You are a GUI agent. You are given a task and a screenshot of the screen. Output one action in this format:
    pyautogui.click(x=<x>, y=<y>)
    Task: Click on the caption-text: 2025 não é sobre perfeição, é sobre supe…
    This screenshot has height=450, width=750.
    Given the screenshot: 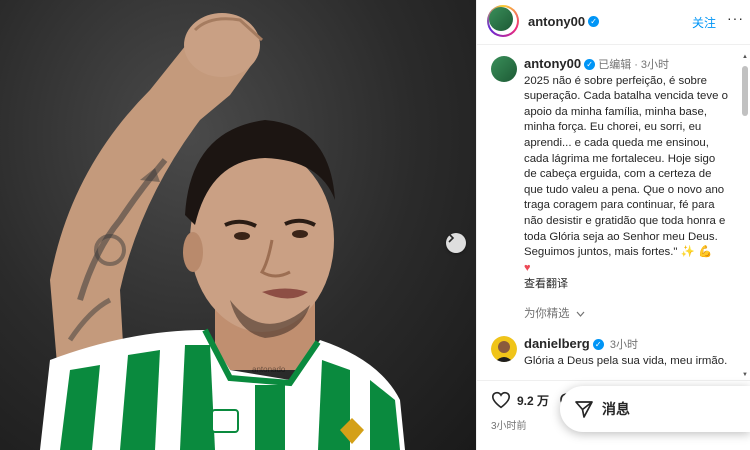 What is the action you would take?
    pyautogui.click(x=626, y=166)
    